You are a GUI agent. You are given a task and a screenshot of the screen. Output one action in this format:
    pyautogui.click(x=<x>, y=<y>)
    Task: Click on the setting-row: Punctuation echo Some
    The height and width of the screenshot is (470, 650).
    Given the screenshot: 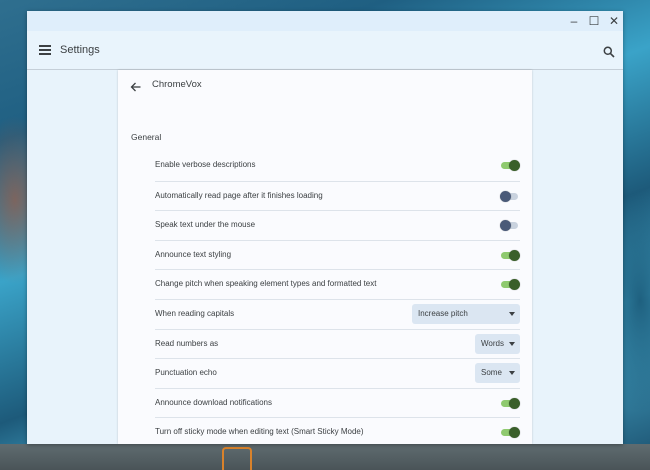 What is the action you would take?
    pyautogui.click(x=337, y=372)
    